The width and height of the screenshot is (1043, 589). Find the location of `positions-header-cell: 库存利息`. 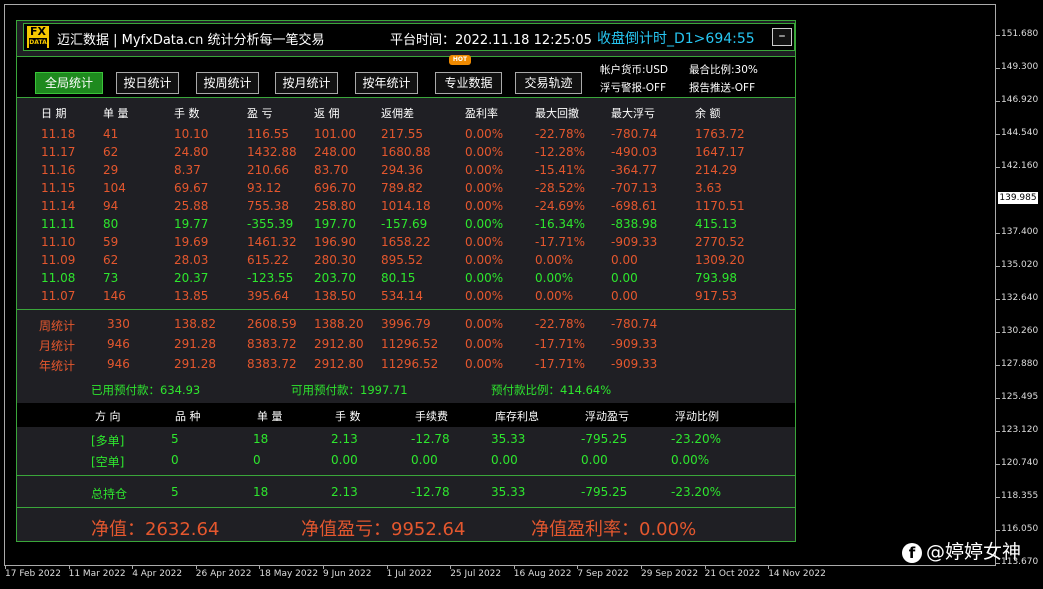

positions-header-cell: 库存利息 is located at coordinates (517, 416).